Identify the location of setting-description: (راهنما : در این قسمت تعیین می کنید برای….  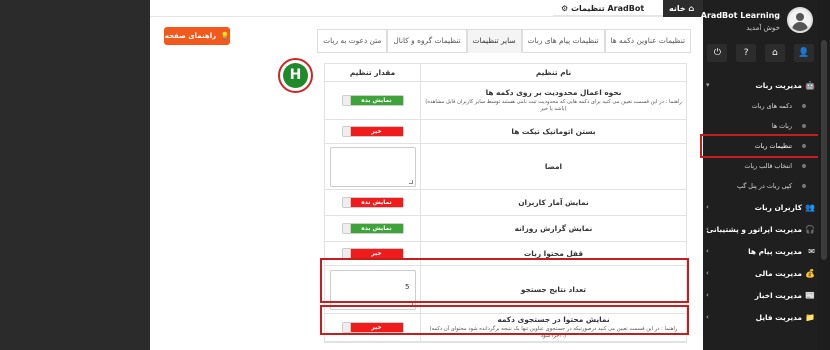
(553, 105).